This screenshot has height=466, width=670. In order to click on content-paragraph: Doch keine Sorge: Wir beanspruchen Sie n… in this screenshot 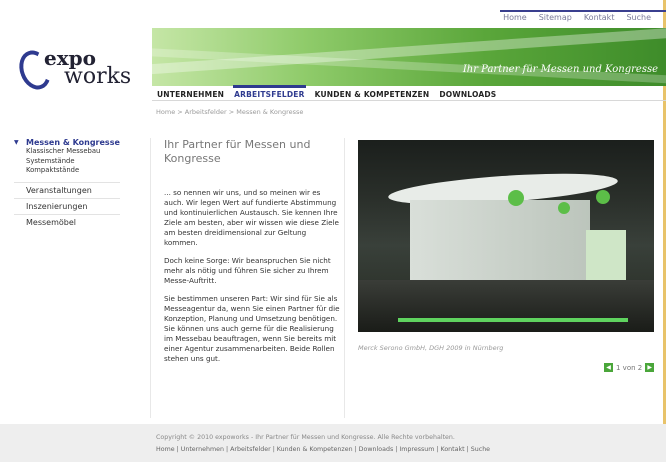, I will do `click(247, 270)`.